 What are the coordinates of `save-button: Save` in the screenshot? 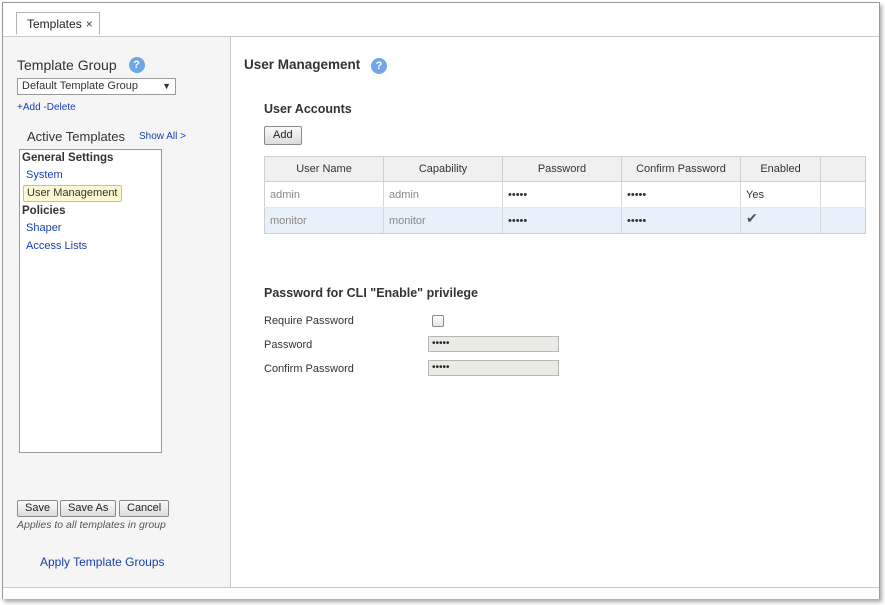 It's located at (38, 508).